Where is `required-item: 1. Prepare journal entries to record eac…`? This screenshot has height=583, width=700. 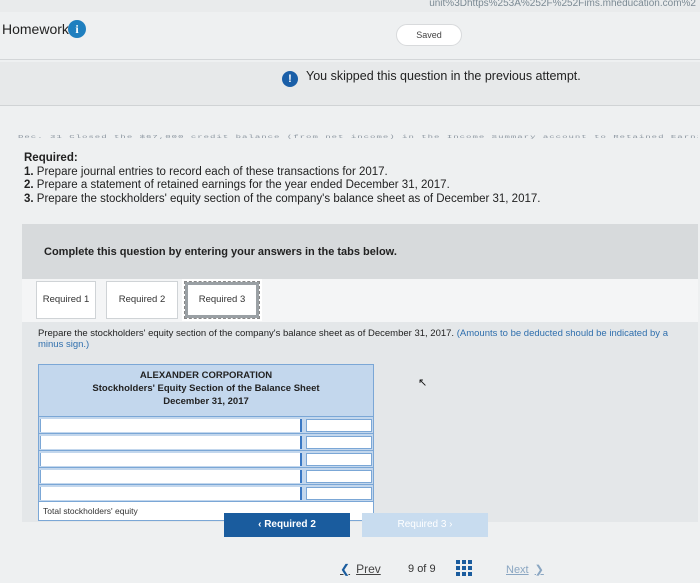
required-item: 1. Prepare journal entries to record eac… is located at coordinates (206, 171).